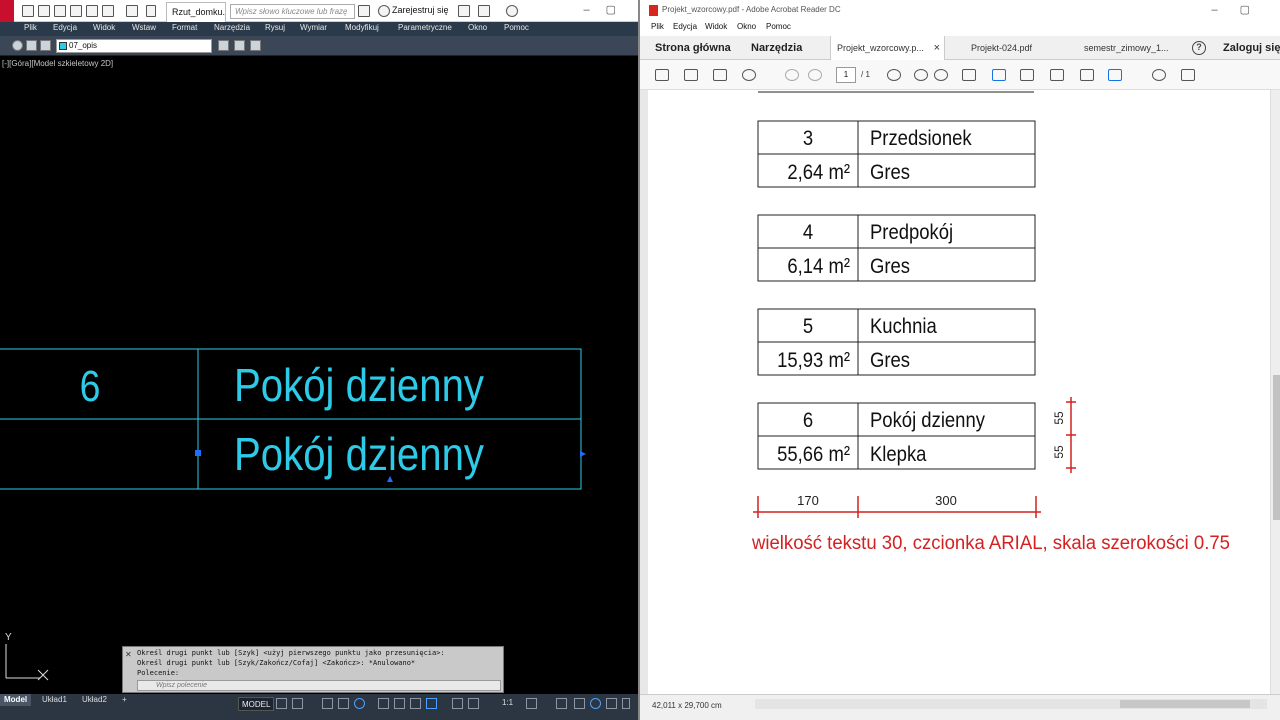  Describe the element at coordinates (17, 45) in the screenshot. I see `layer-on-icon` at that location.